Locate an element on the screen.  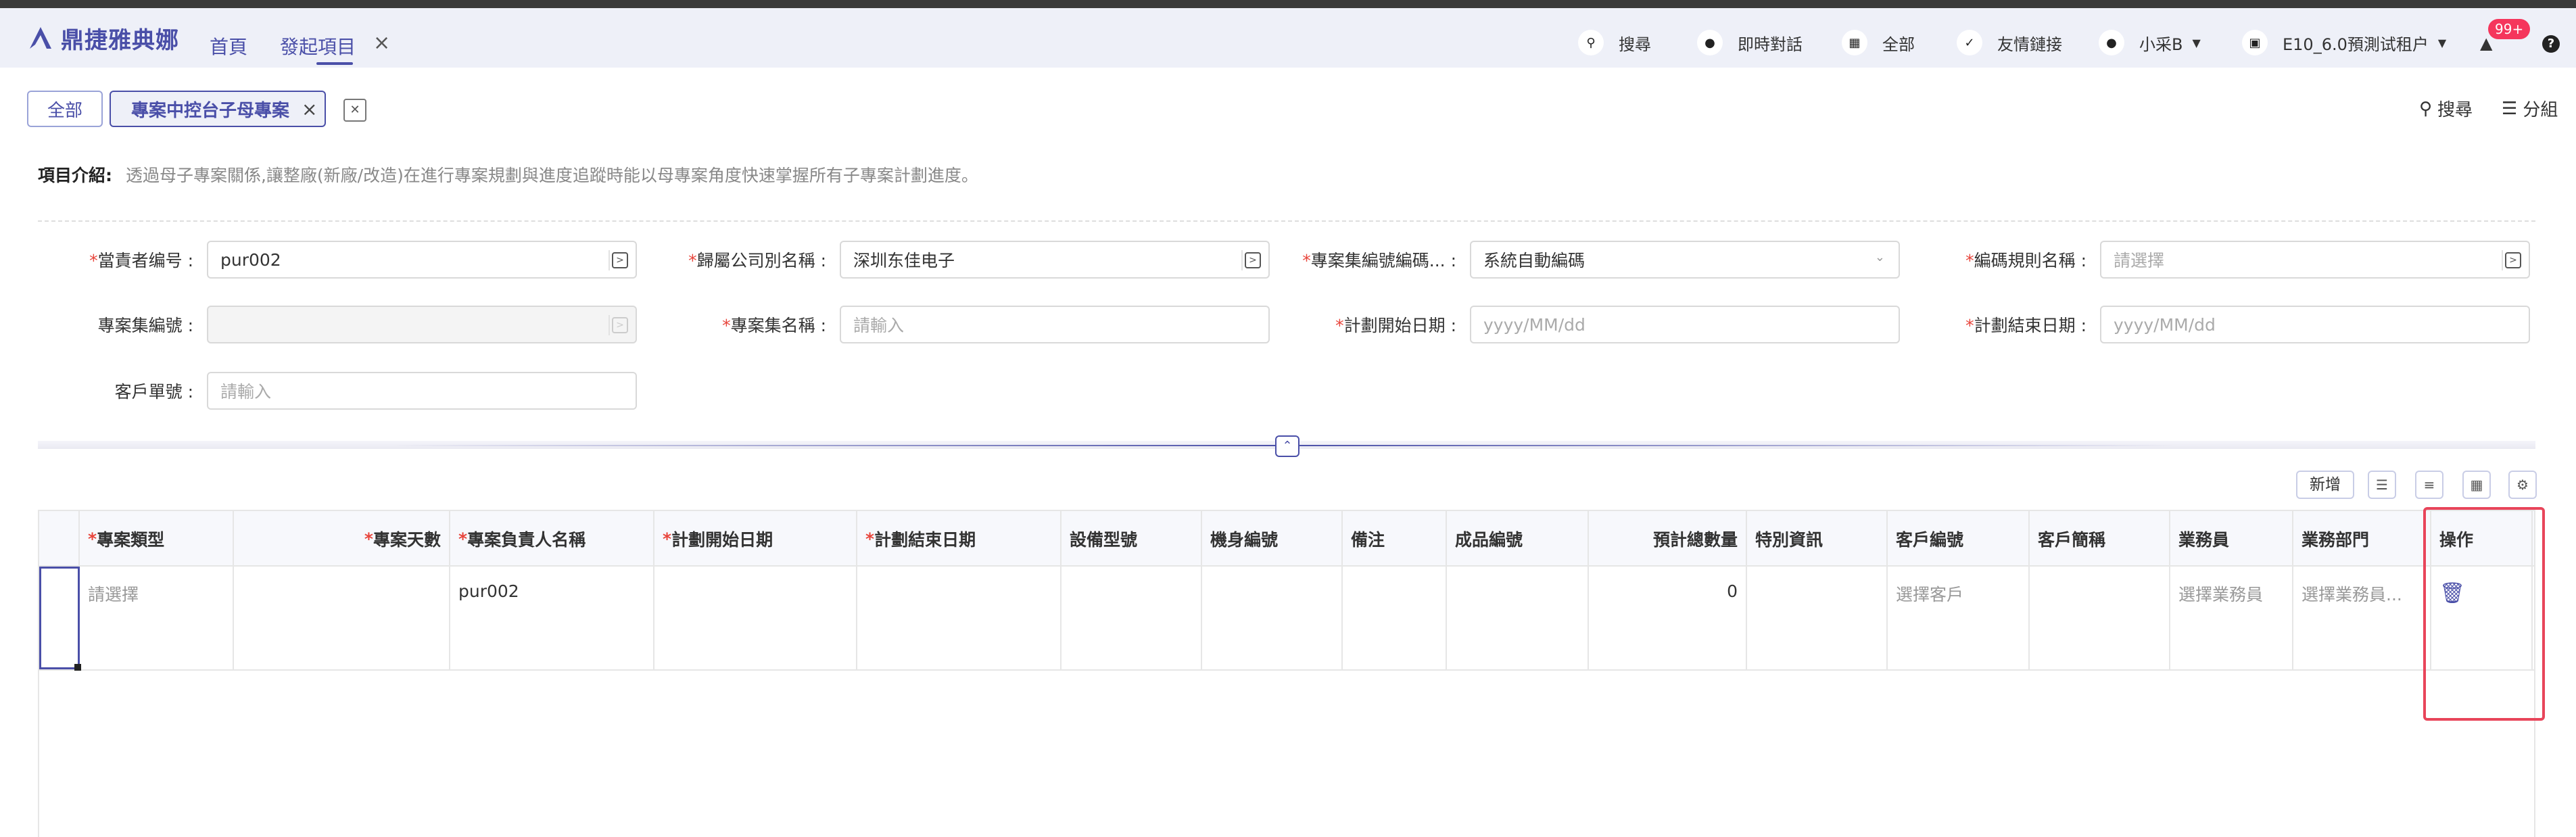
field-company: *歸屬公司別名稱 : 深圳东佳电子 > is located at coordinates (970, 260).